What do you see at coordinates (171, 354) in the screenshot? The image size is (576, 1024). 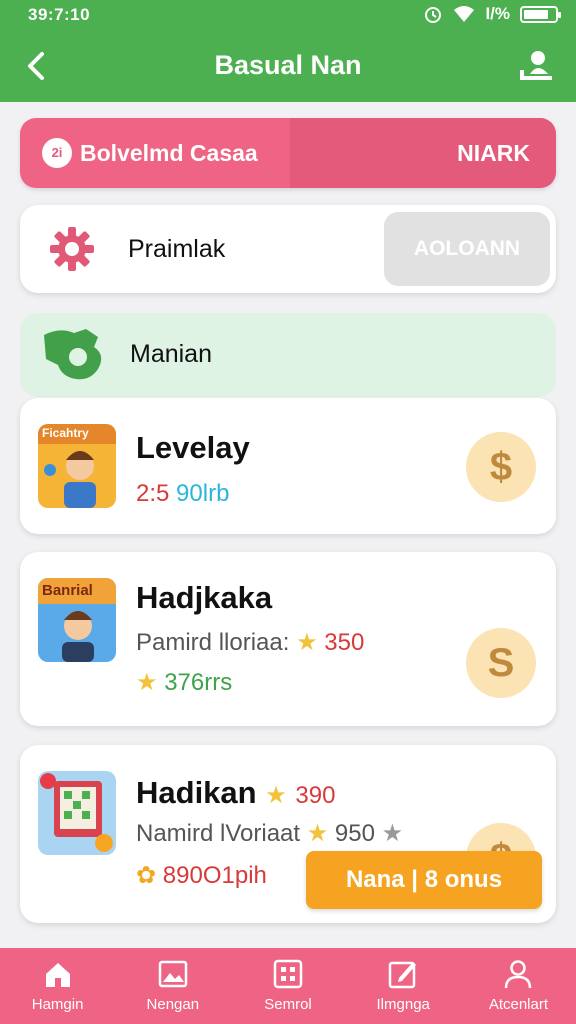 I see `category-label: Manian` at bounding box center [171, 354].